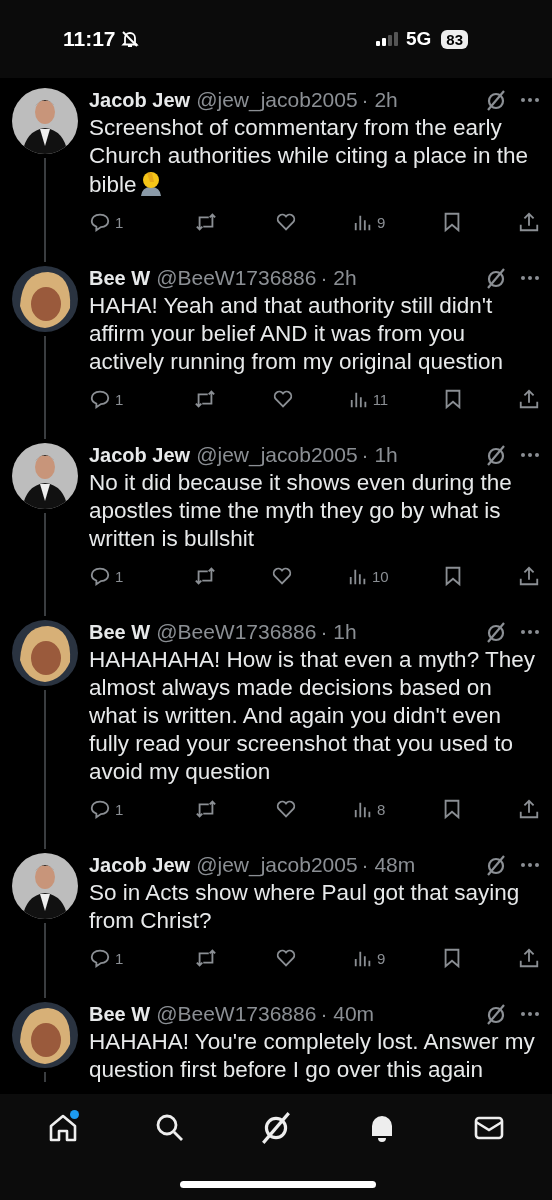  What do you see at coordinates (418, 39) in the screenshot?
I see `network-label: 5G` at bounding box center [418, 39].